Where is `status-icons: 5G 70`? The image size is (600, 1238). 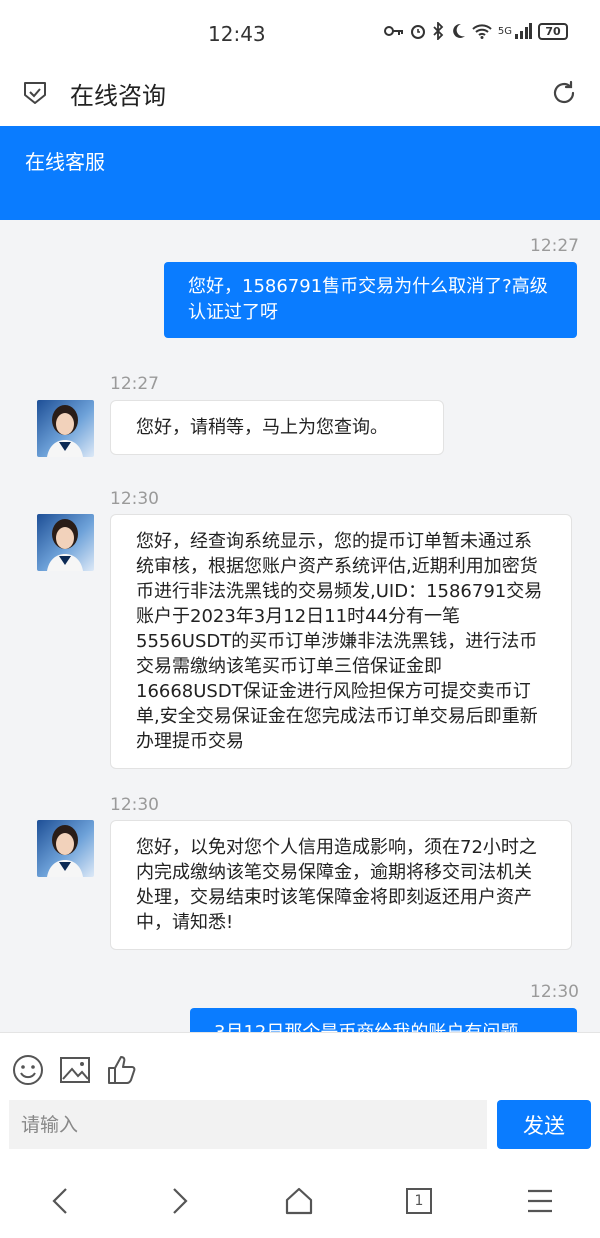 status-icons: 5G 70 is located at coordinates (475, 31).